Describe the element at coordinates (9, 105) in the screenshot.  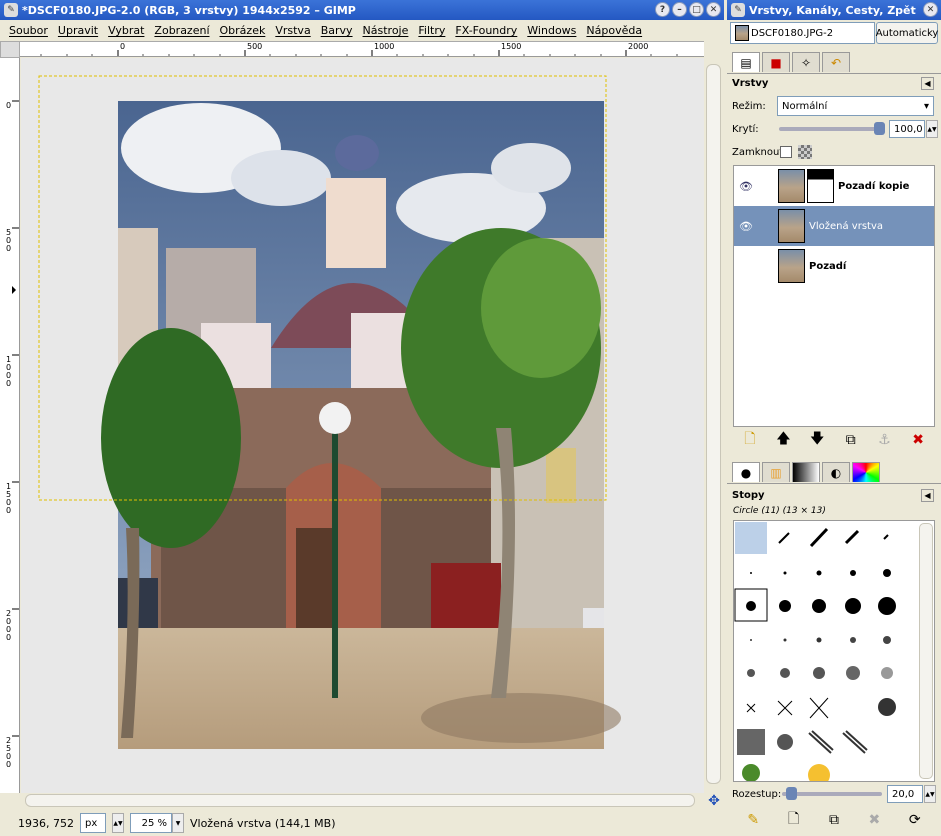
I see `vruler-label-0: 0` at that location.